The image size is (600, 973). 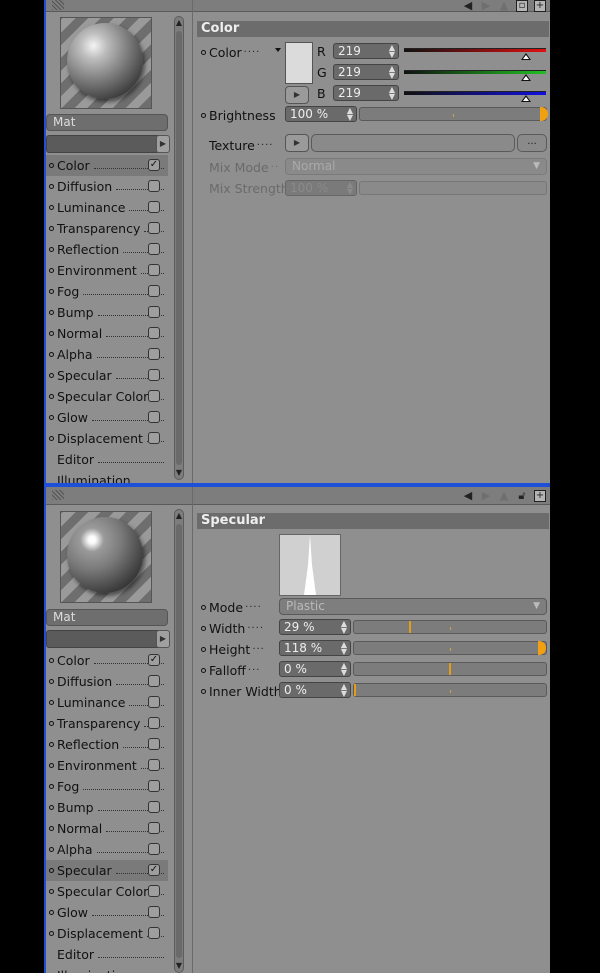 What do you see at coordinates (297, 143) in the screenshot?
I see `texture-options-button: ▶` at bounding box center [297, 143].